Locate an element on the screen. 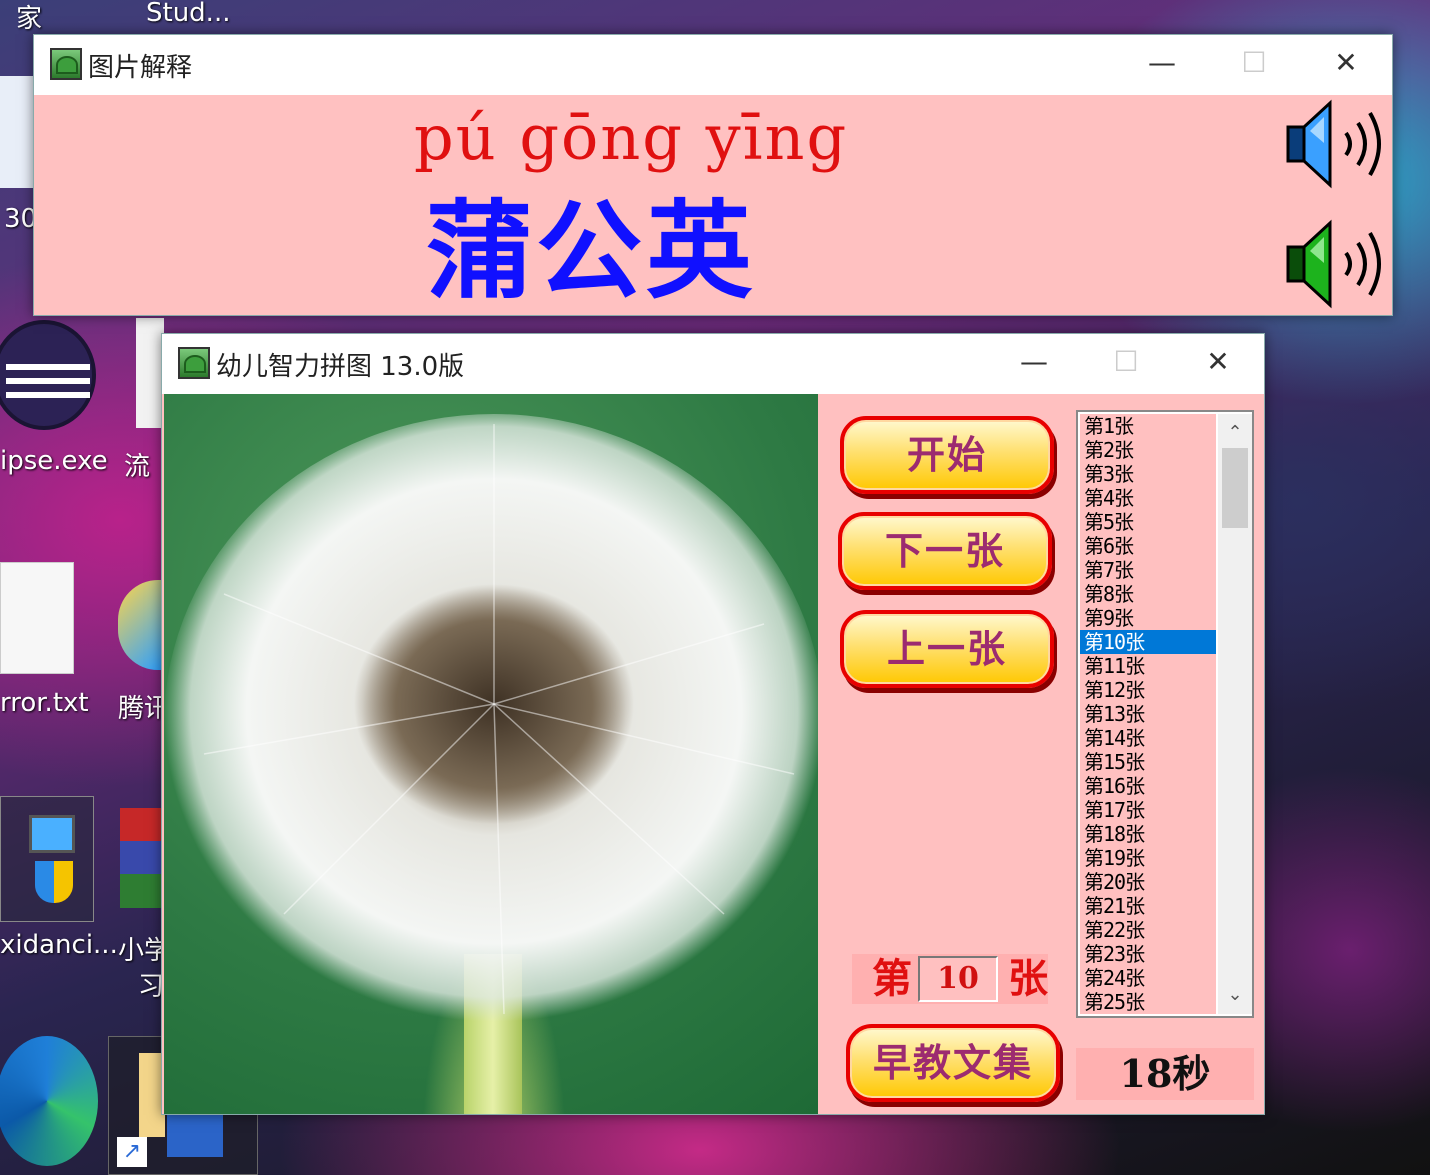 This screenshot has height=1175, width=1430. list-item: 第8张 is located at coordinates (1148, 594).